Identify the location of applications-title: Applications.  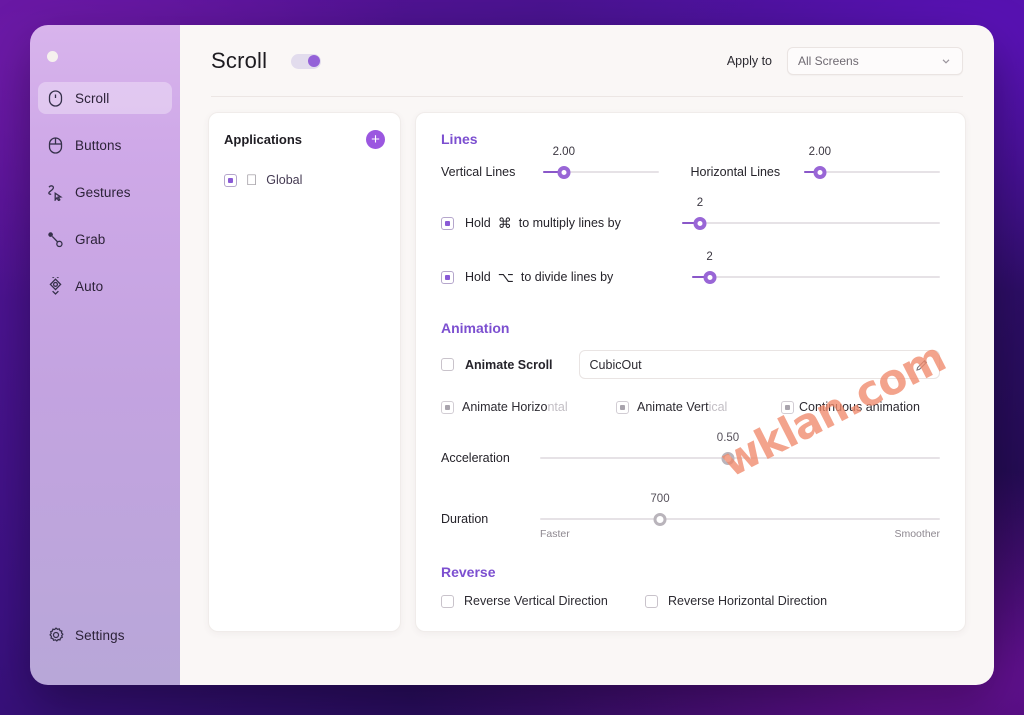
(263, 139).